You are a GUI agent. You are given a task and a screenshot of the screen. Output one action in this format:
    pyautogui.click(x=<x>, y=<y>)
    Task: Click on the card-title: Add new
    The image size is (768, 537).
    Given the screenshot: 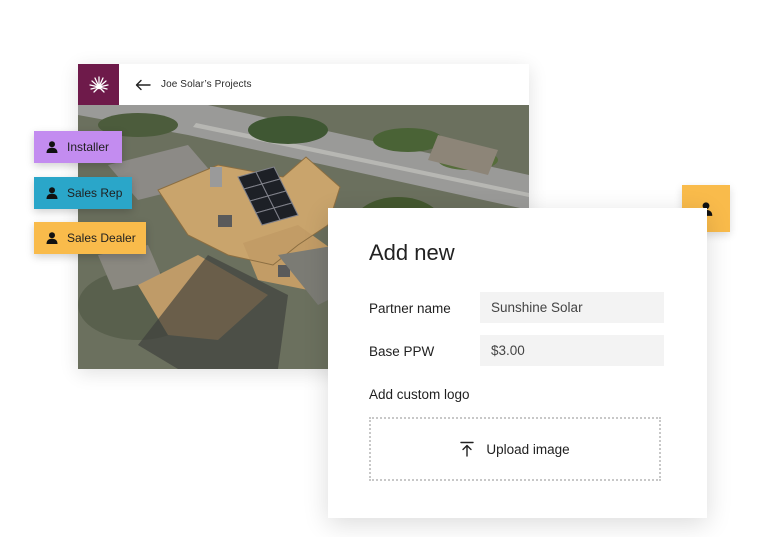 What is the action you would take?
    pyautogui.click(x=412, y=252)
    